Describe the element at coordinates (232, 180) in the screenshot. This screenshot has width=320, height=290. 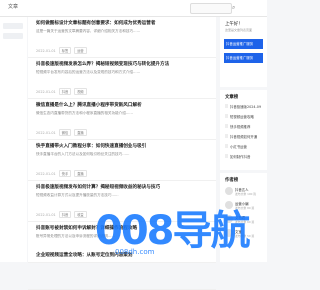
I see `authors-section-title: 作者榜` at that location.